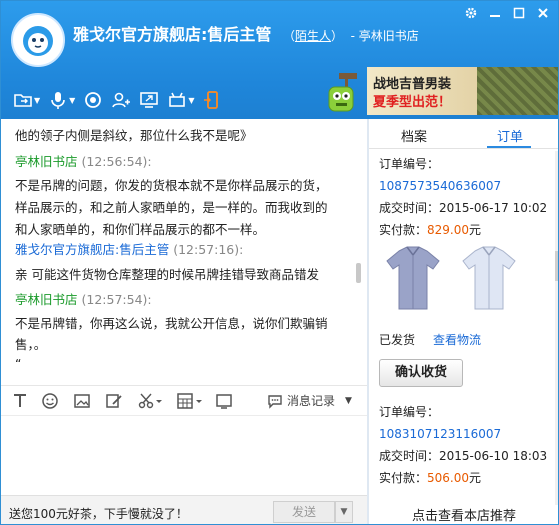  What do you see at coordinates (463, 514) in the screenshot?
I see `store-recommend-link: 点击查看本店推荐` at bounding box center [463, 514].